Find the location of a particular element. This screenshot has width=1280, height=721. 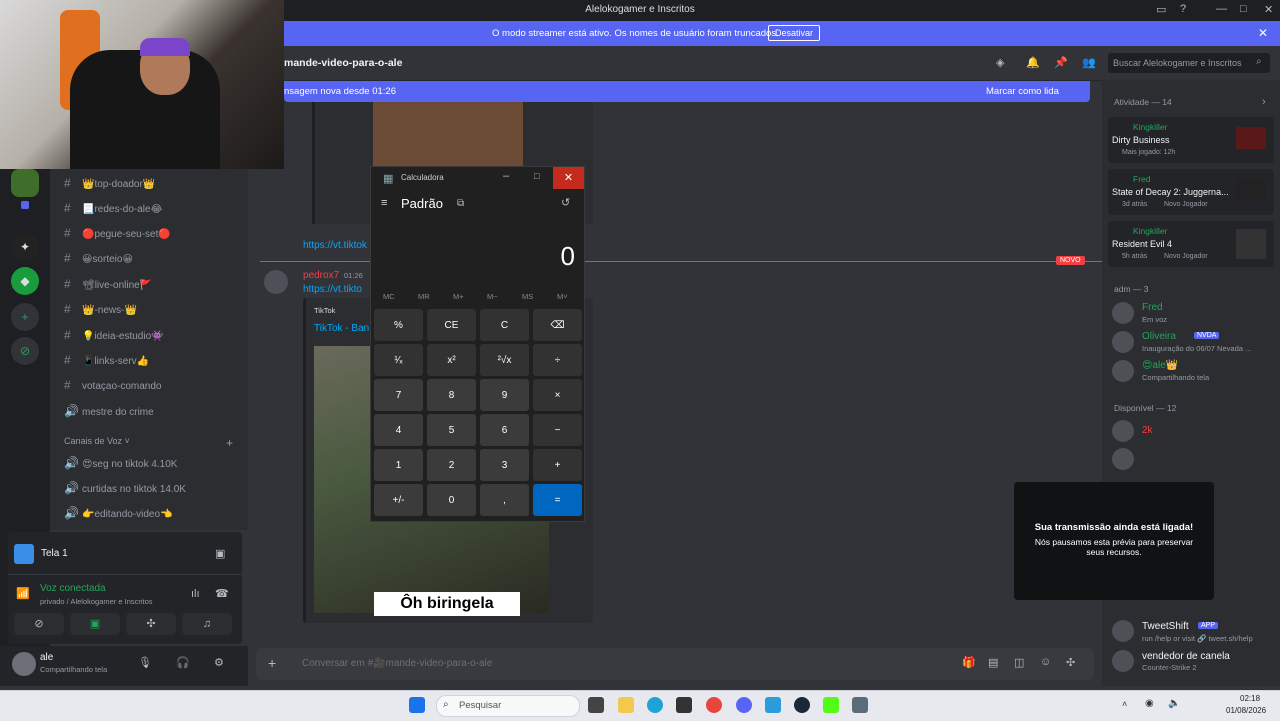

digit-1-key: 1 is located at coordinates (398, 465).